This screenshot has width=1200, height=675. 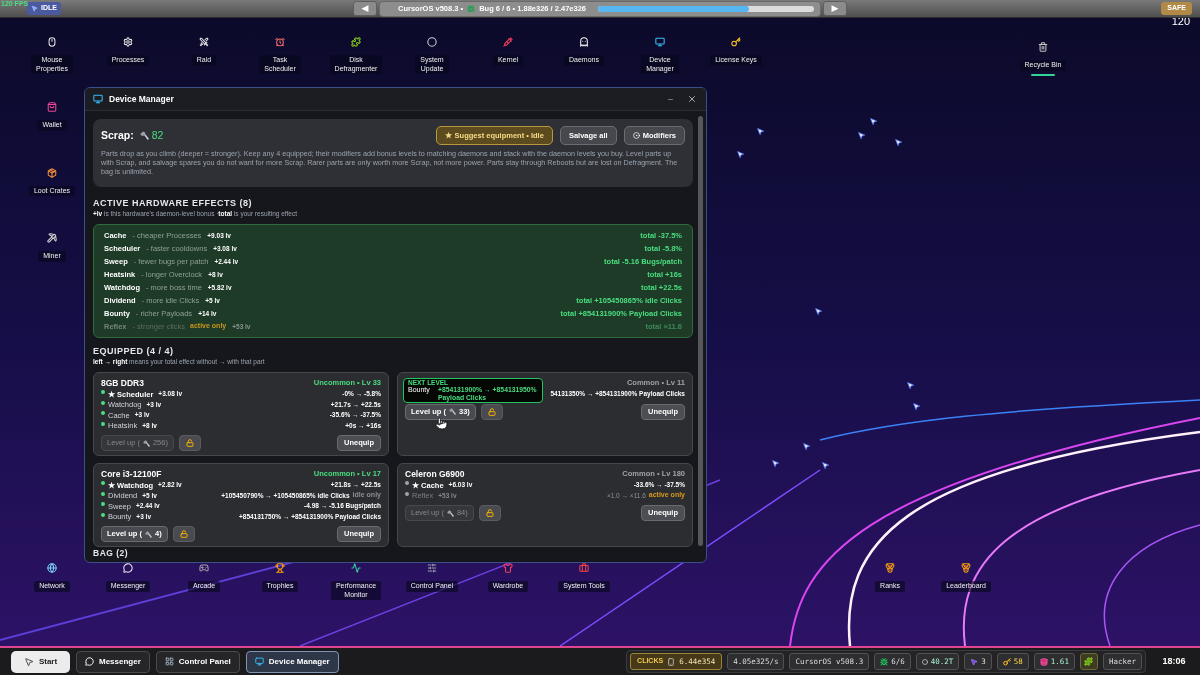 What do you see at coordinates (122, 383) in the screenshot?
I see `part-name: 8GB DDR3` at bounding box center [122, 383].